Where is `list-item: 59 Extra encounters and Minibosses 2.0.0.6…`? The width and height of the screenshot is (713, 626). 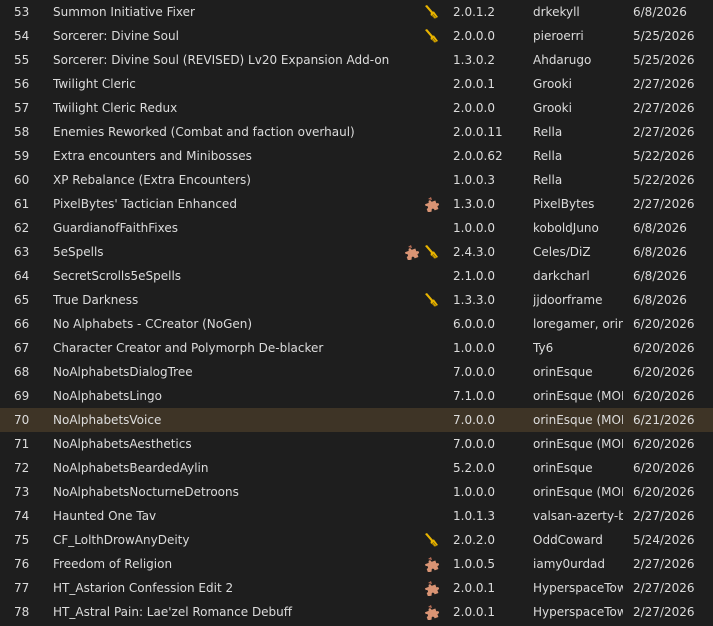
list-item: 59 Extra encounters and Minibosses 2.0.0.6… is located at coordinates (356, 156).